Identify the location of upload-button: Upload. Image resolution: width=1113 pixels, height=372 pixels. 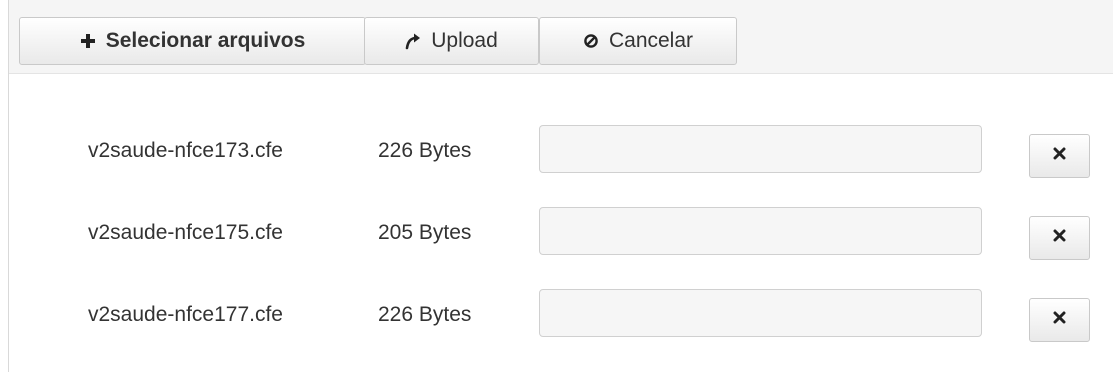
(451, 41).